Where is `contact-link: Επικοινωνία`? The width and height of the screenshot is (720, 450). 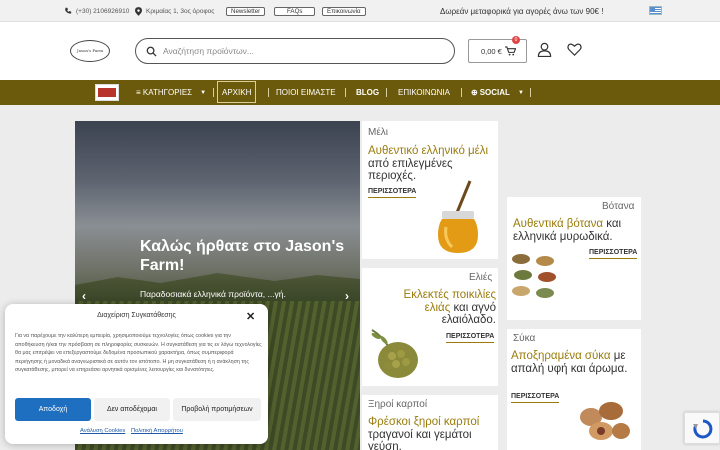 contact-link: Επικοινωνία is located at coordinates (344, 11).